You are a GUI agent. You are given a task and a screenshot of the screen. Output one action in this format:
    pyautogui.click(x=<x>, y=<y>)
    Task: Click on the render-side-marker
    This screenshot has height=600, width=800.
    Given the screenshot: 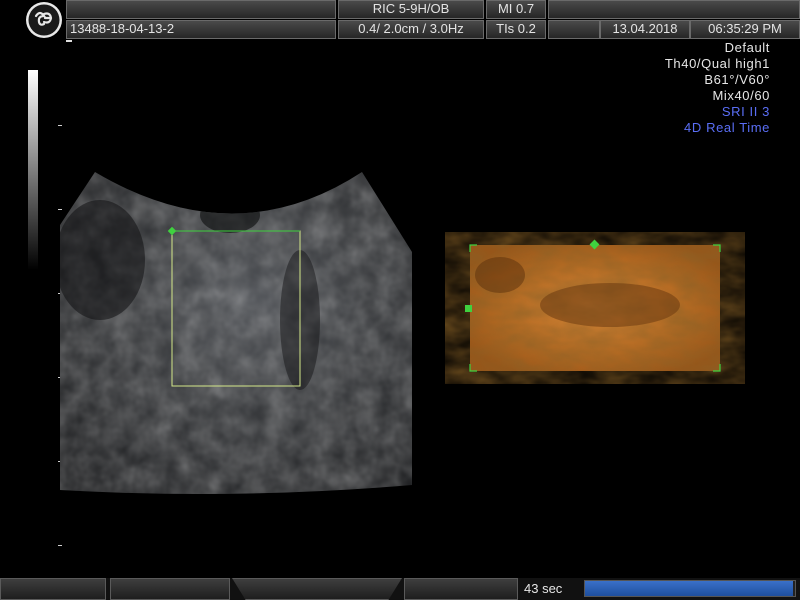 What is the action you would take?
    pyautogui.click(x=468, y=308)
    